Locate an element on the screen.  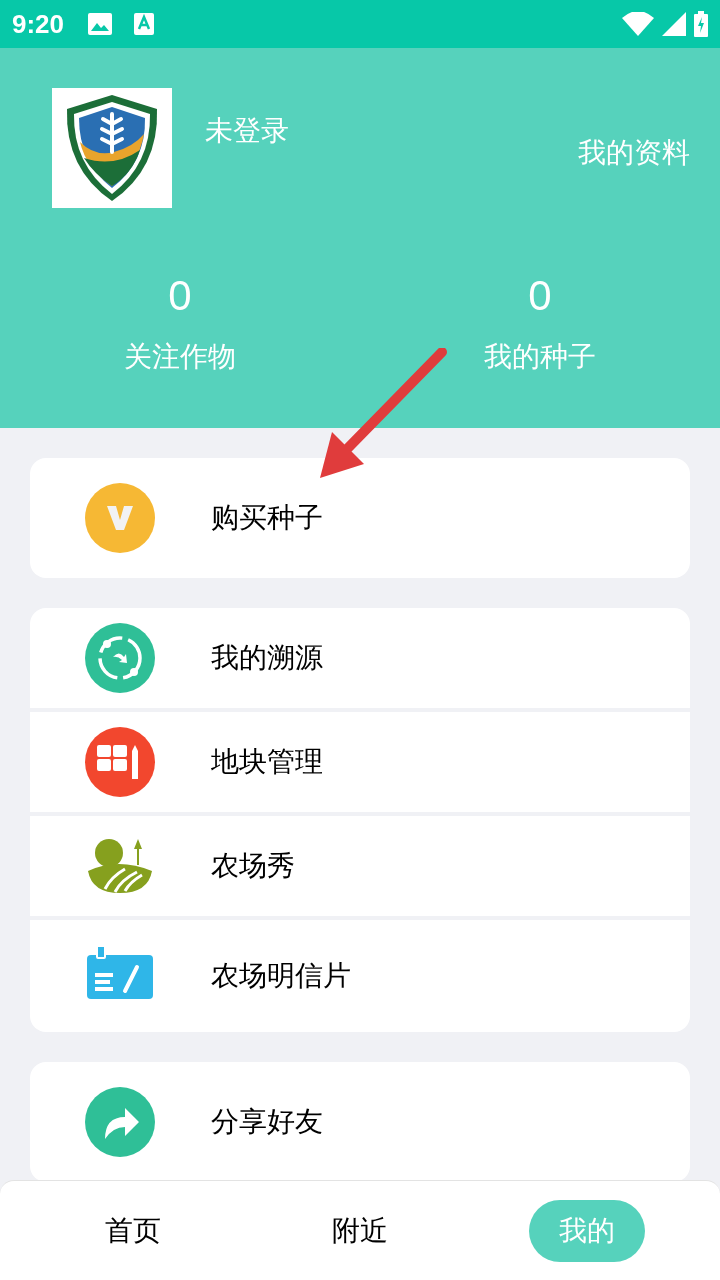
menu-label: 农场明信片 is located at coordinates (281, 976).